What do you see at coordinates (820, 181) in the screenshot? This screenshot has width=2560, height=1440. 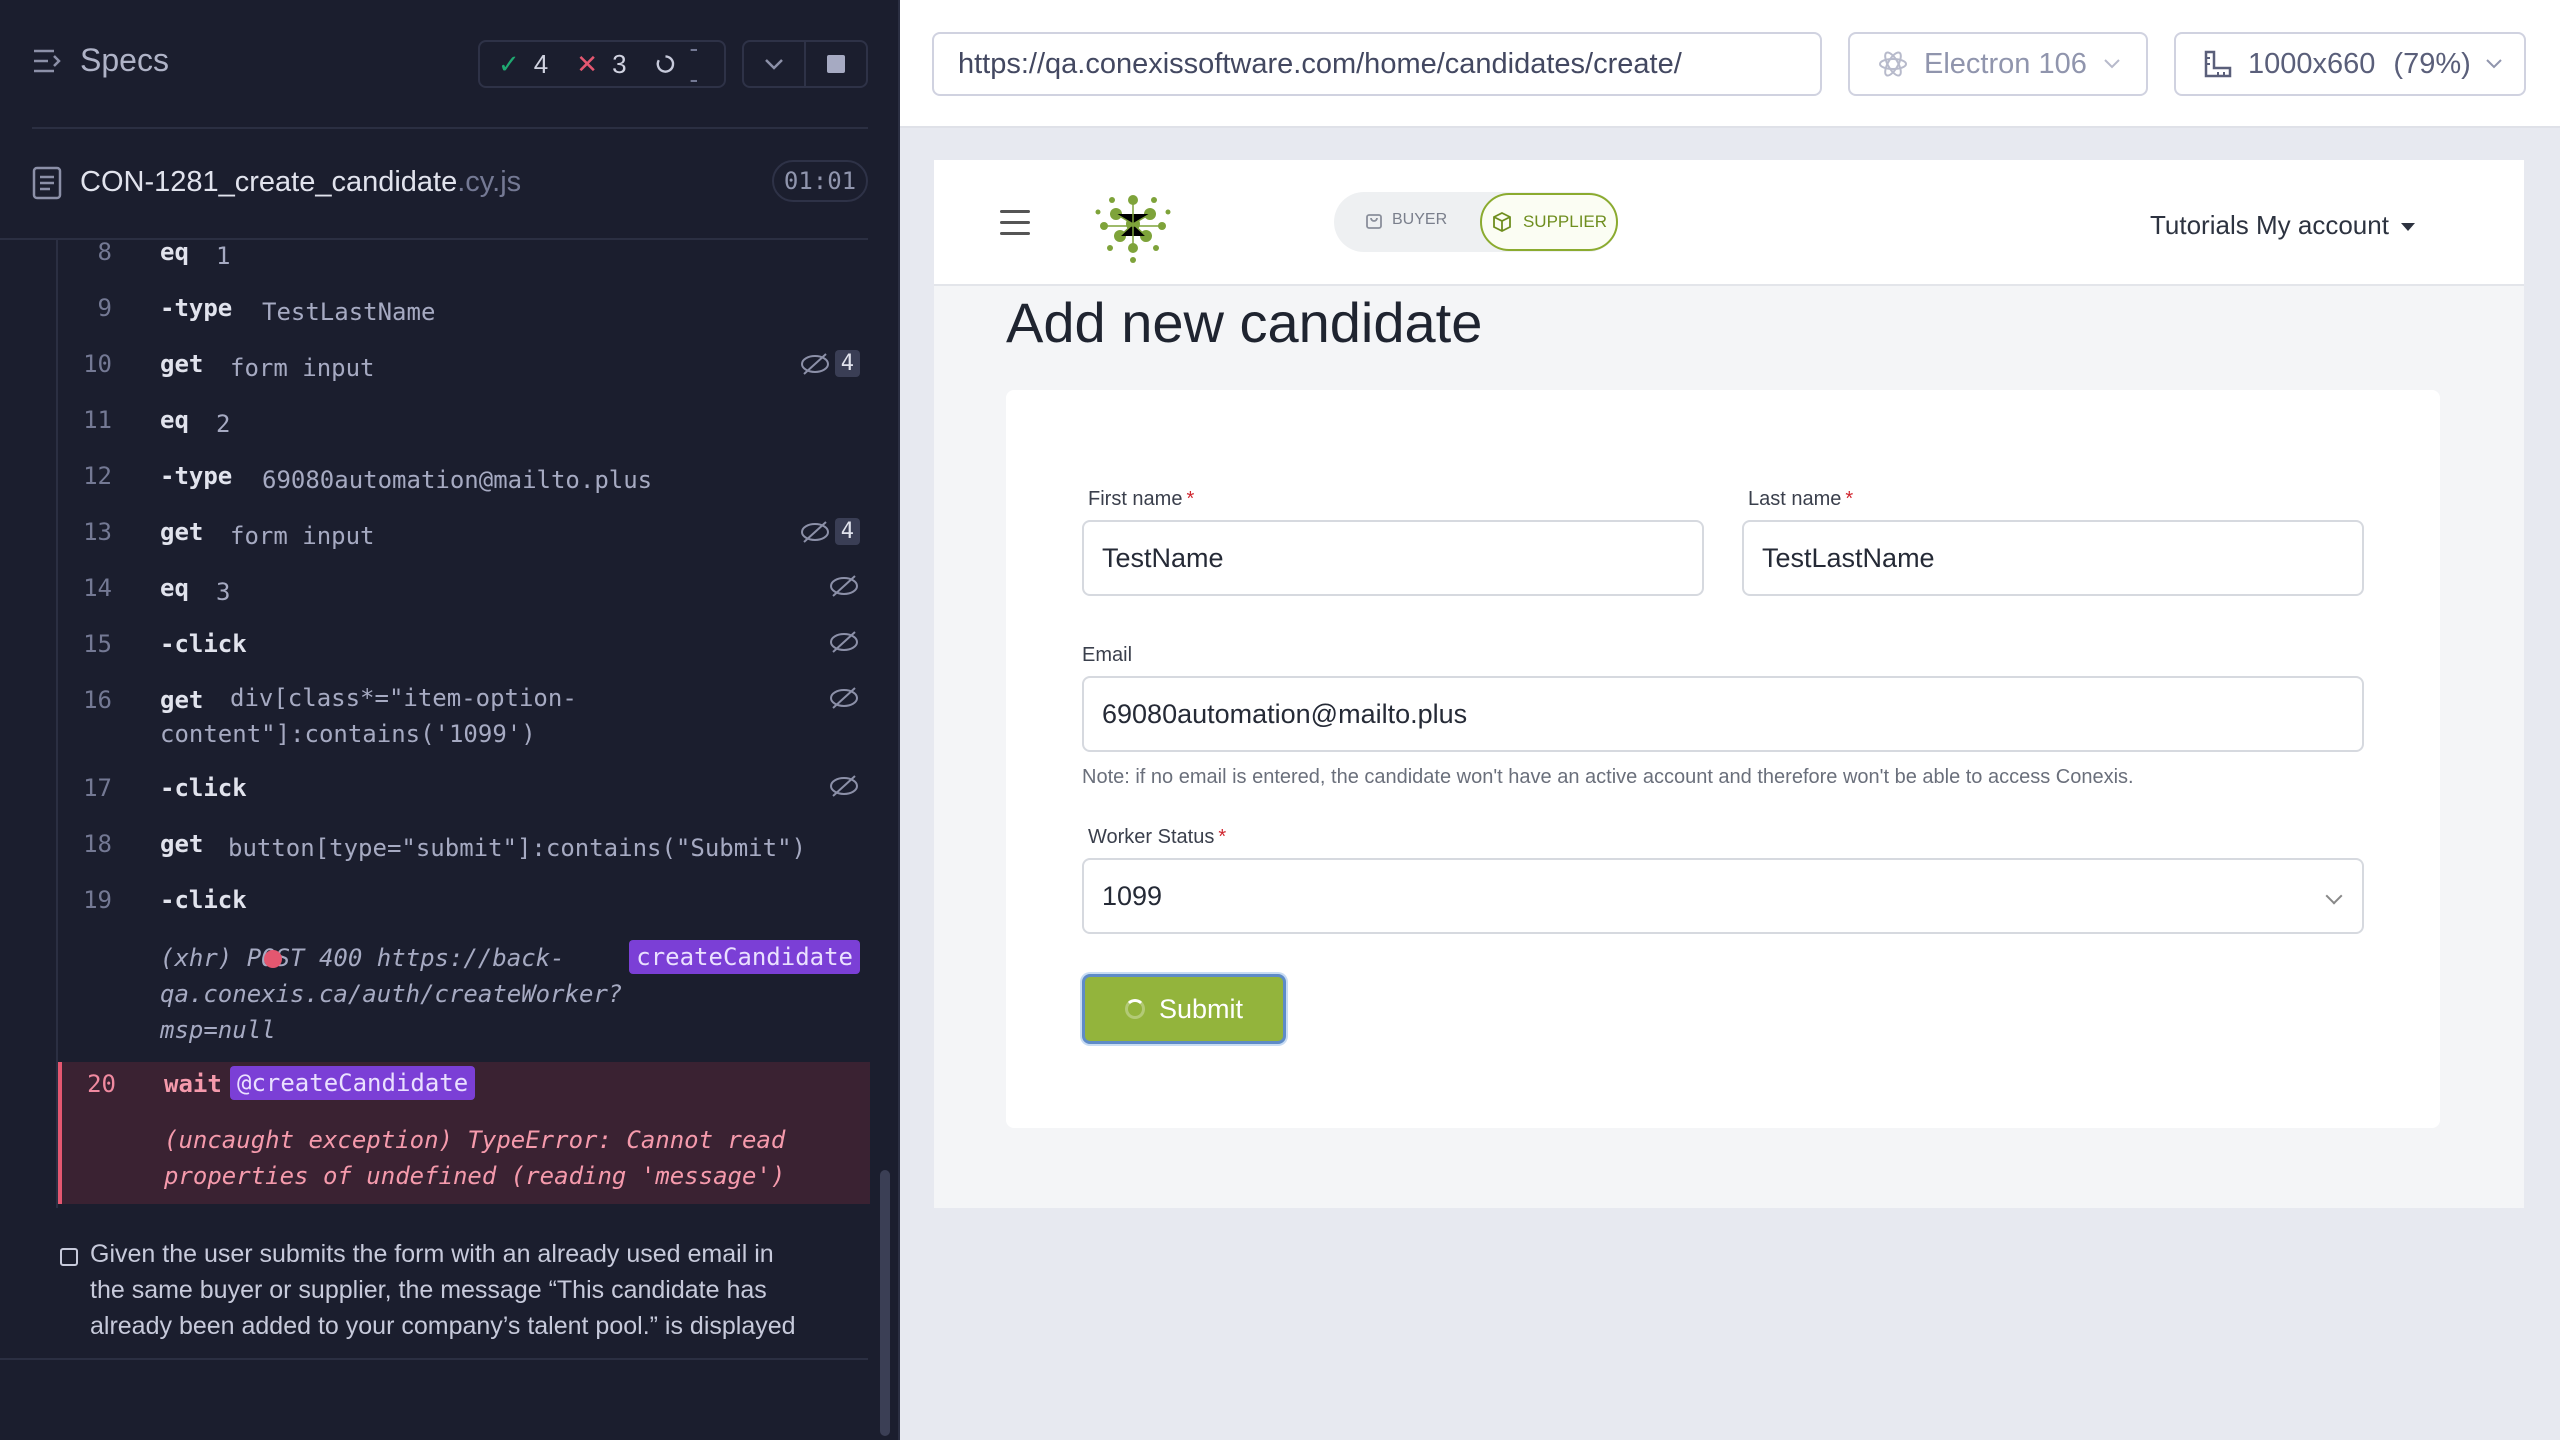 I see `spec-duration: 01:01` at bounding box center [820, 181].